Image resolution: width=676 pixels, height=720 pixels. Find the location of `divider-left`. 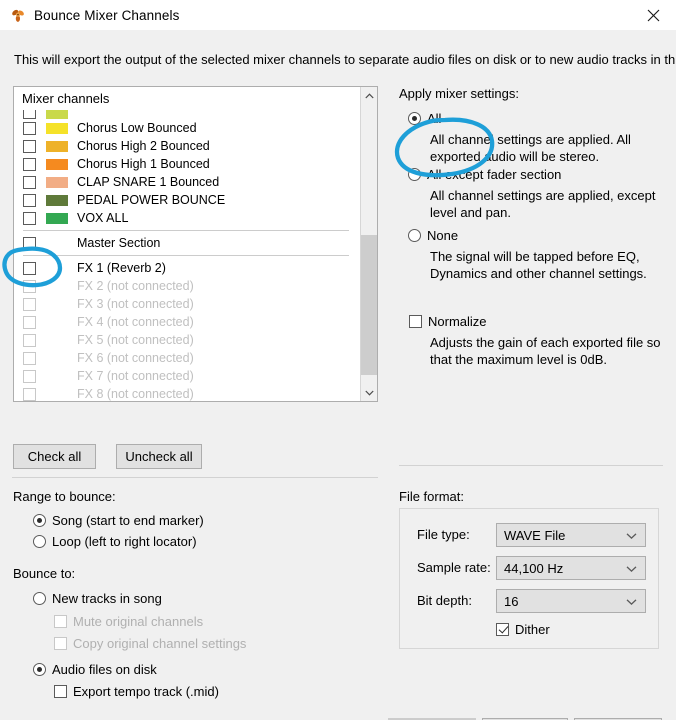

divider-left is located at coordinates (195, 477).